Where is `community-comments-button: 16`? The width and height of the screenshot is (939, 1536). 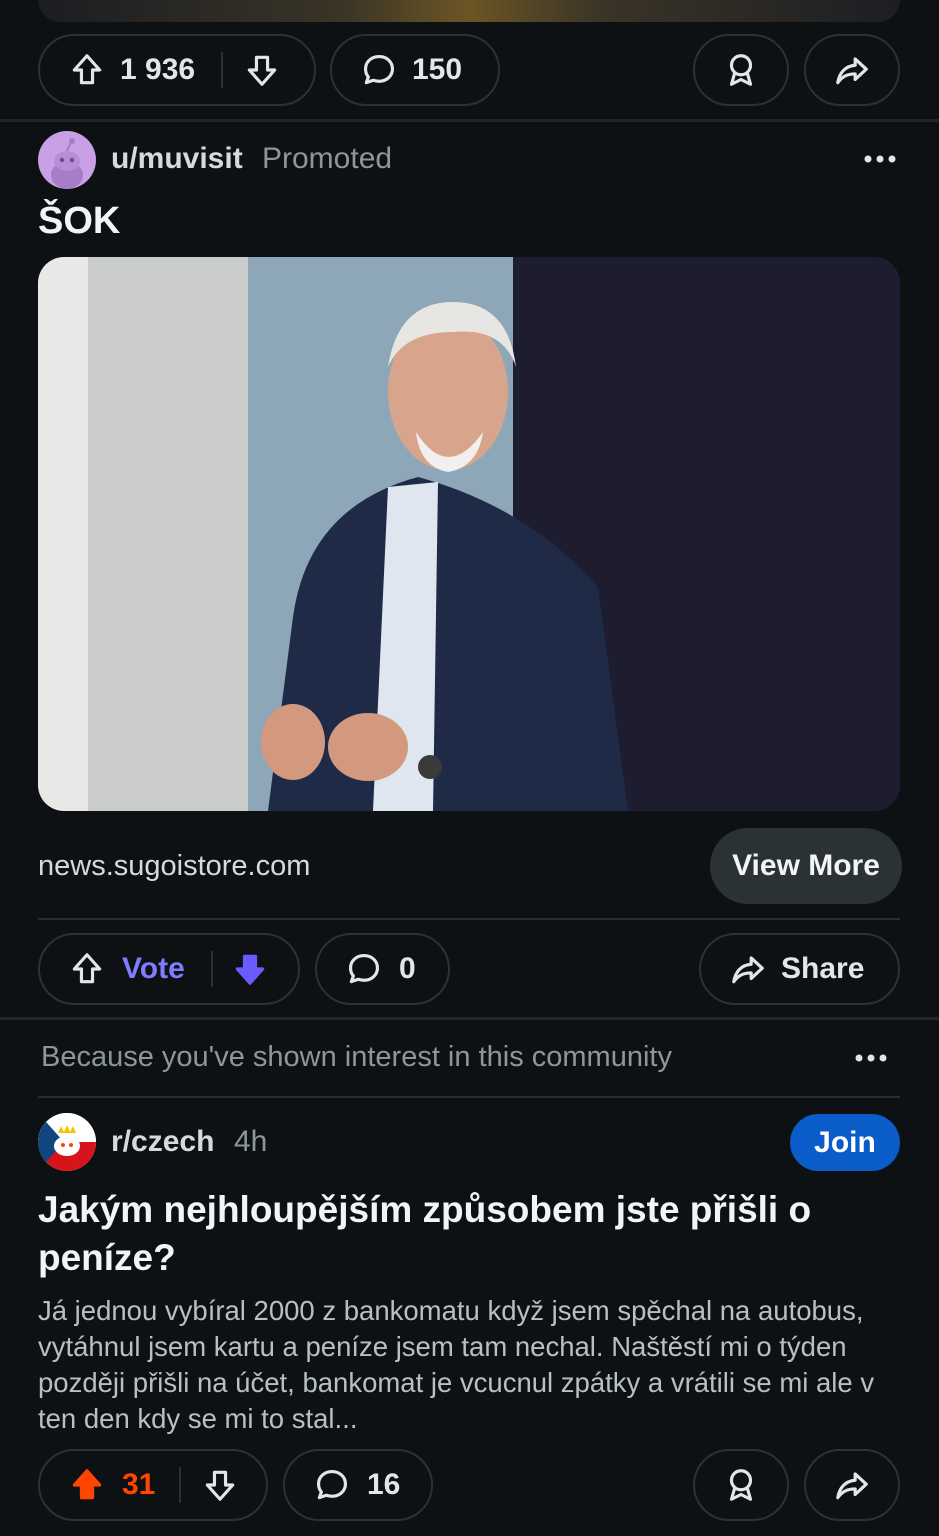 community-comments-button: 16 is located at coordinates (358, 1485).